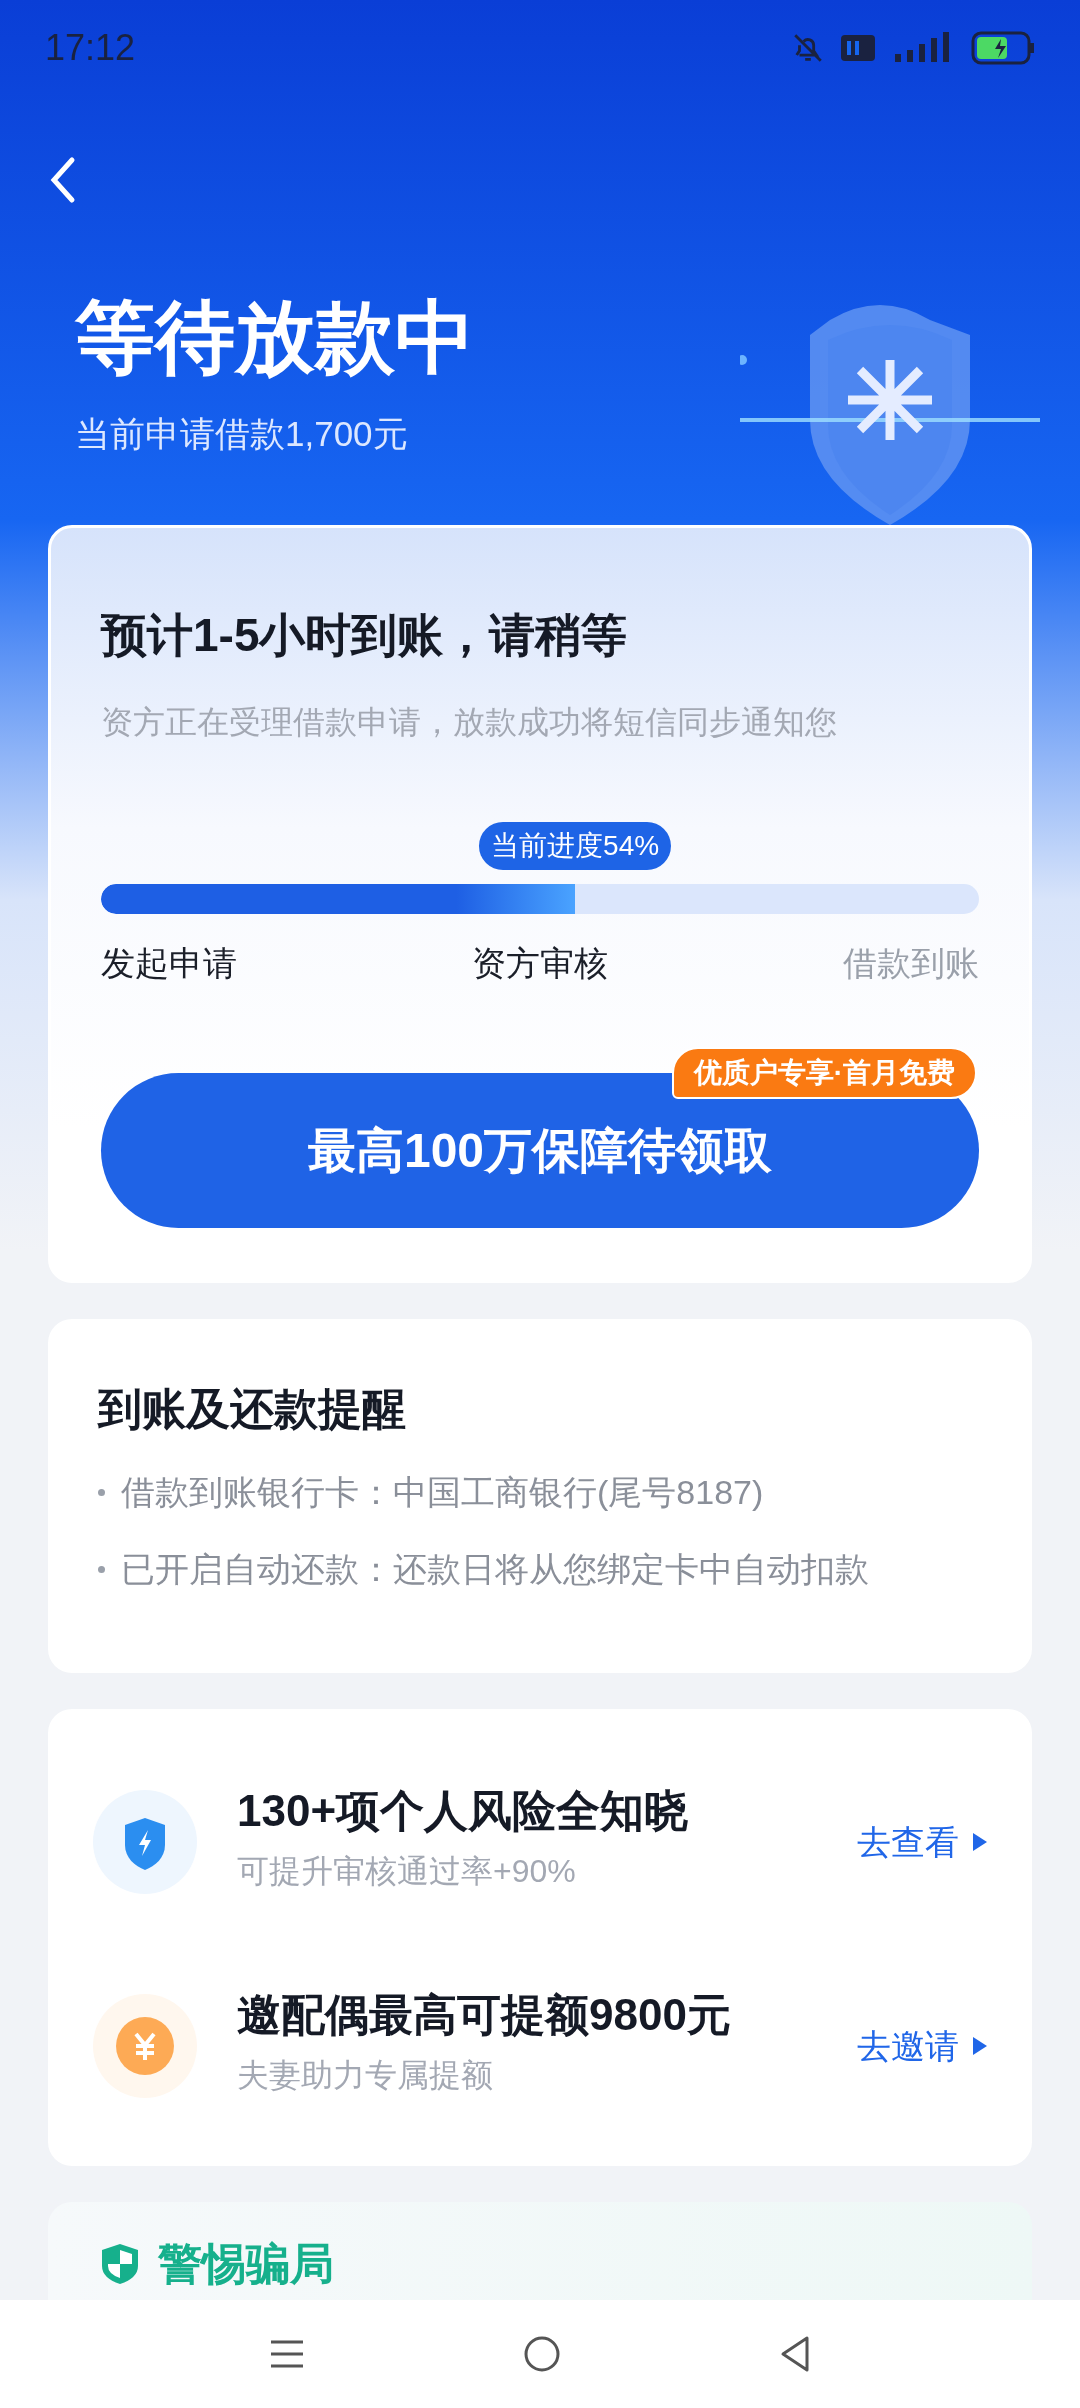 Image resolution: width=1080 pixels, height=2408 pixels. Describe the element at coordinates (442, 1492) in the screenshot. I see `reminder-item: 借款到账银行卡：中国工商银行(尾号8187)` at that location.